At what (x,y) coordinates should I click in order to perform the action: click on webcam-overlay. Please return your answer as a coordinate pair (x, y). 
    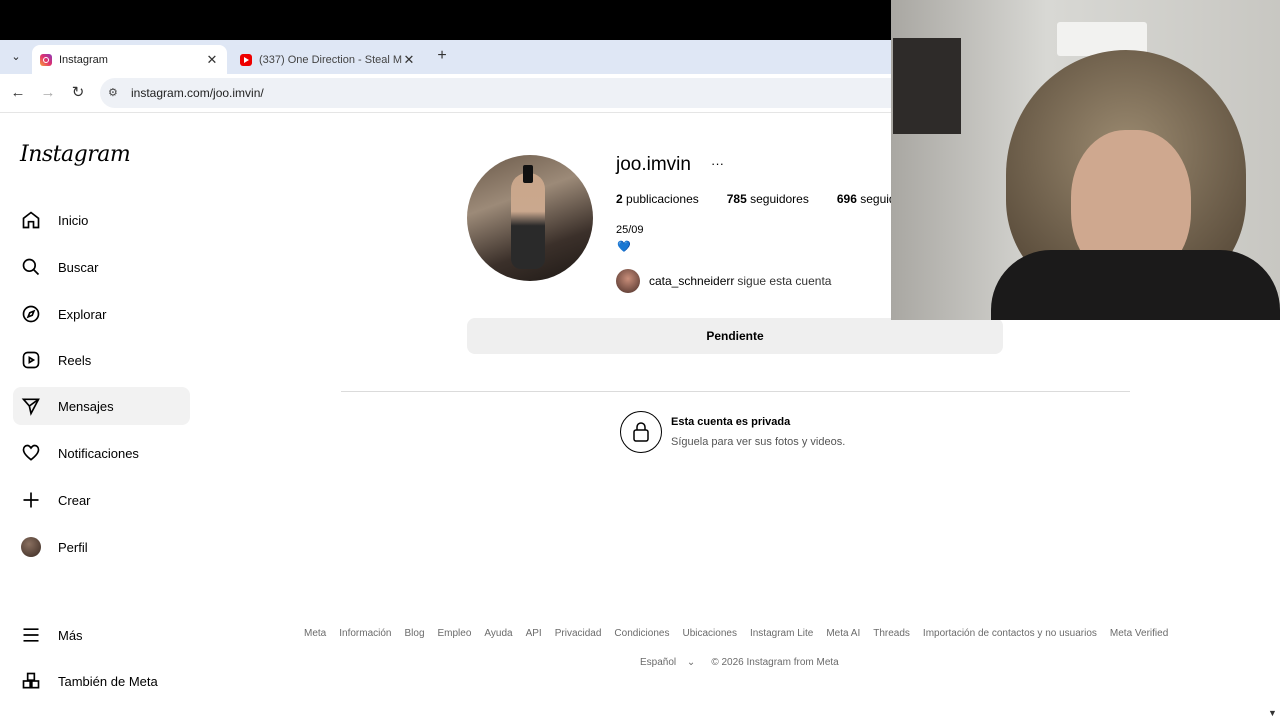
    Looking at the image, I should click on (1085, 160).